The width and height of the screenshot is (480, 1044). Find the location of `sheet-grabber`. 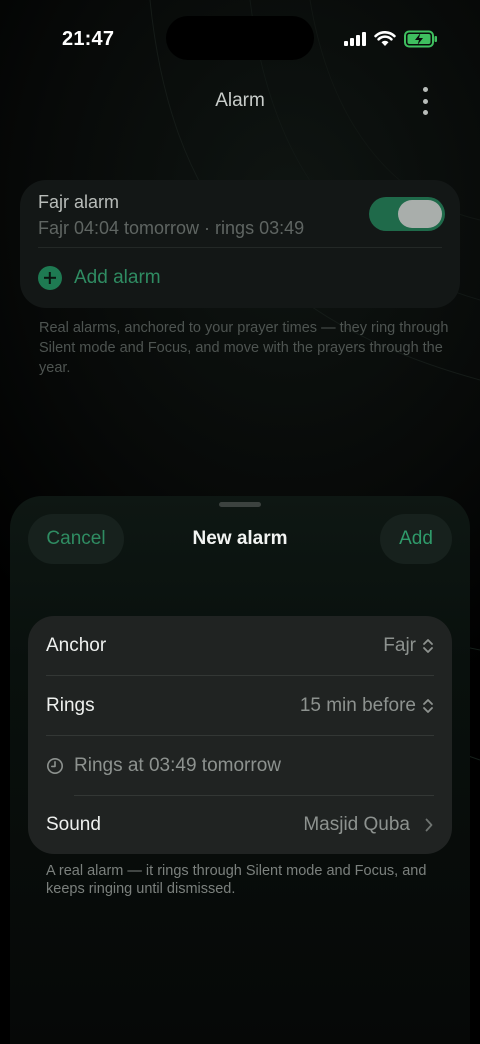

sheet-grabber is located at coordinates (240, 504).